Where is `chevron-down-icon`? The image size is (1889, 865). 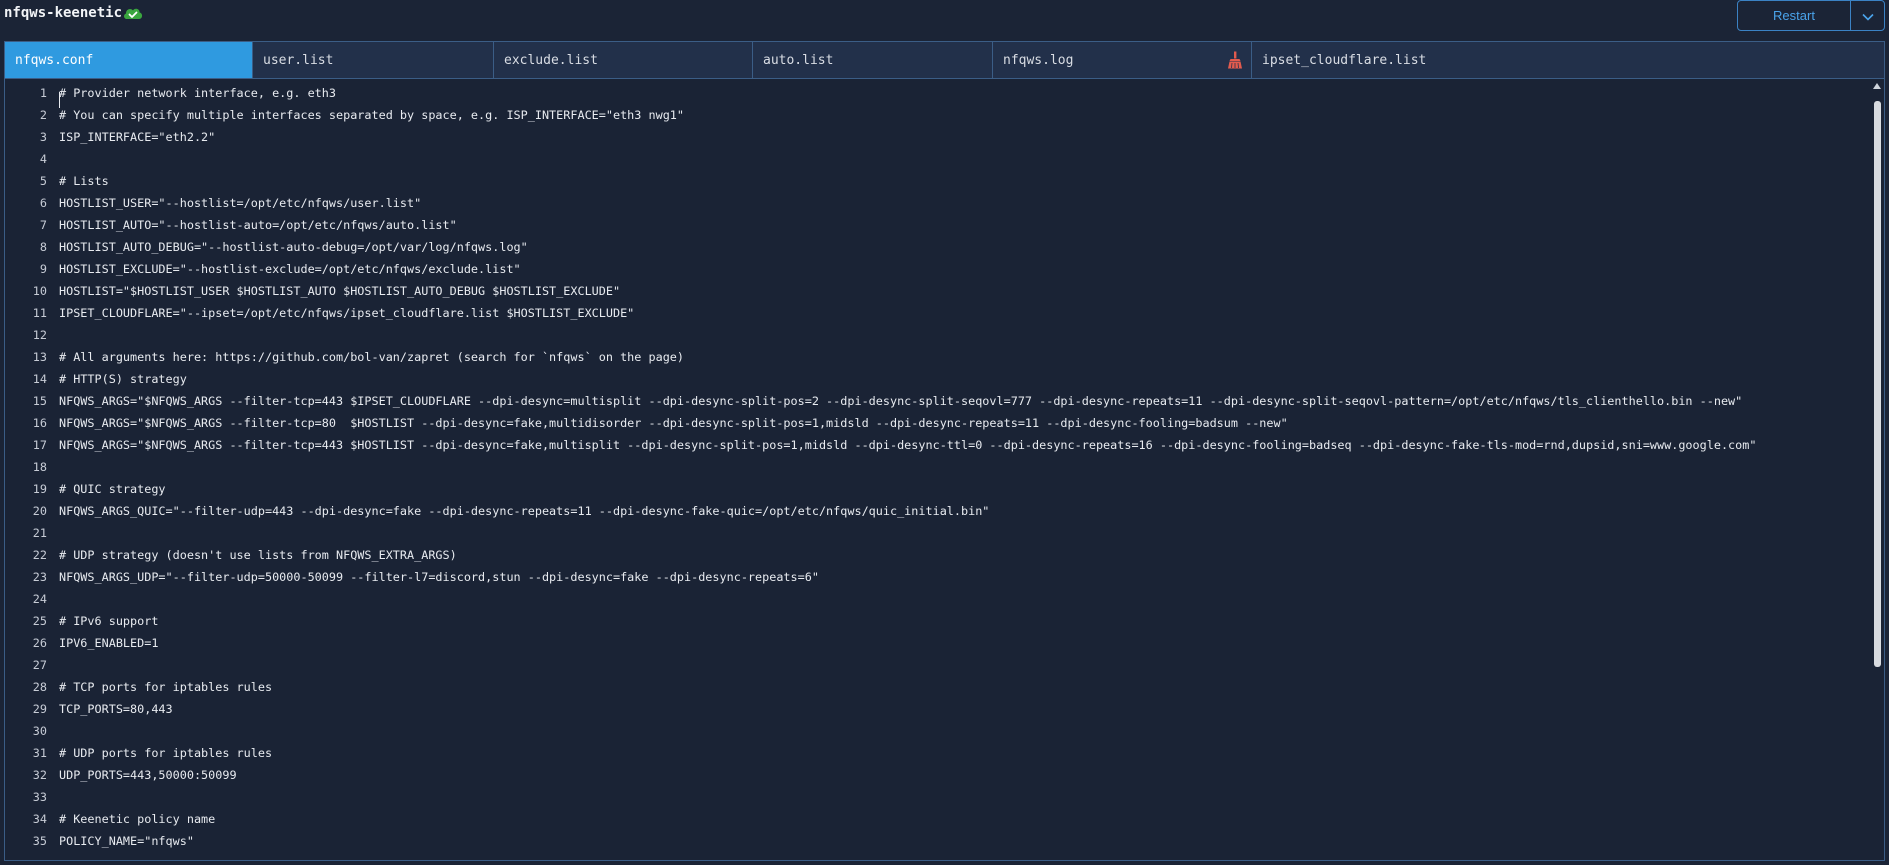
chevron-down-icon is located at coordinates (1867, 15).